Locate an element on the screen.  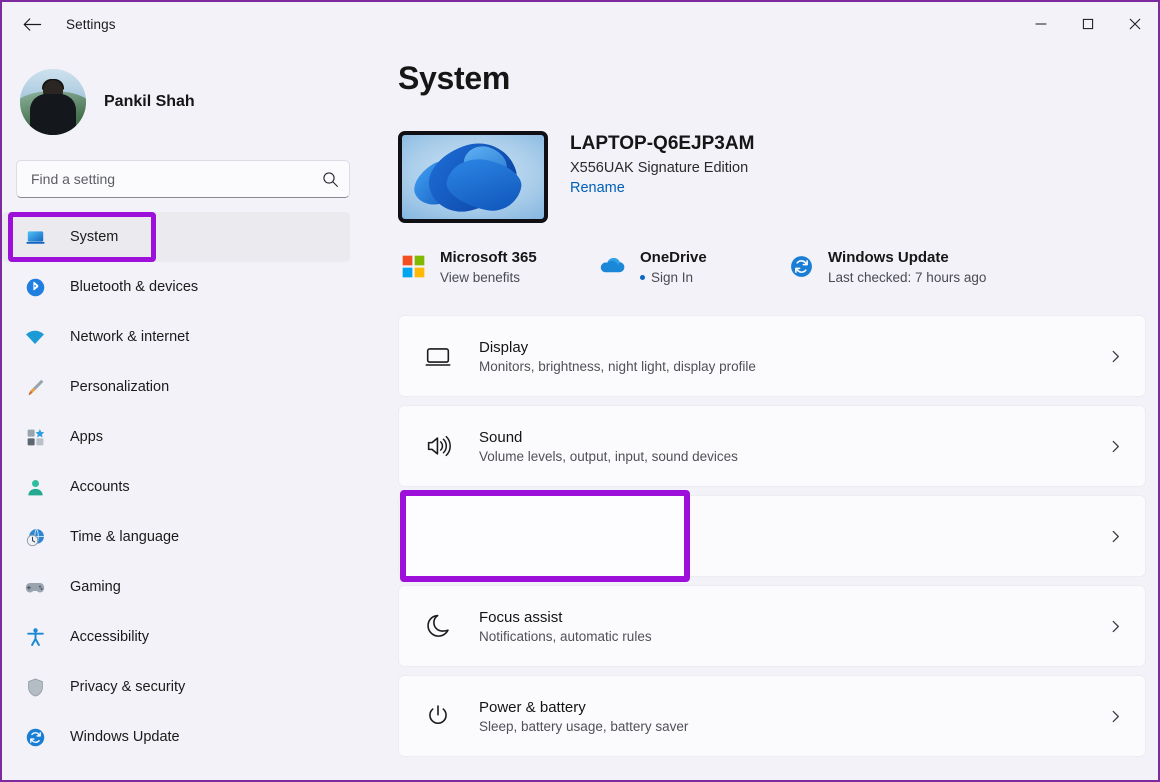
rename-link: Rename is located at coordinates (597, 188).